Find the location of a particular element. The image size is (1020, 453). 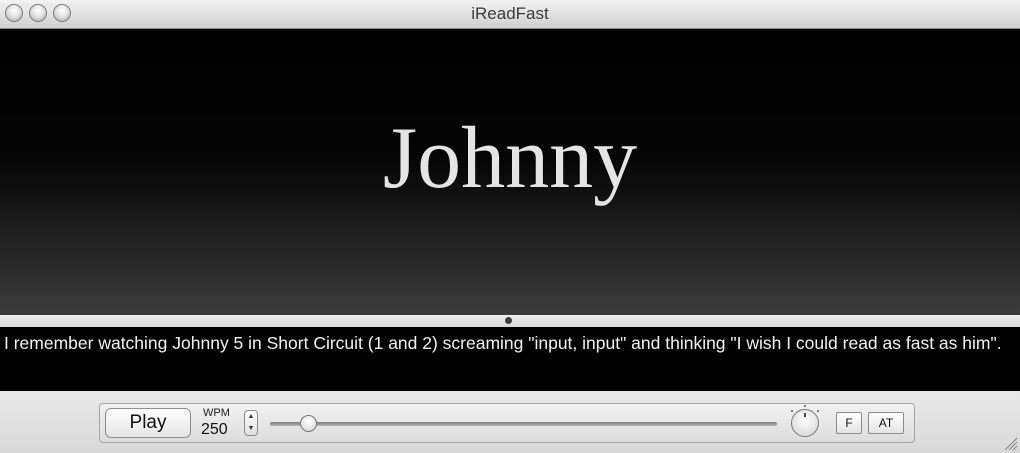

speed-slider is located at coordinates (523, 424).